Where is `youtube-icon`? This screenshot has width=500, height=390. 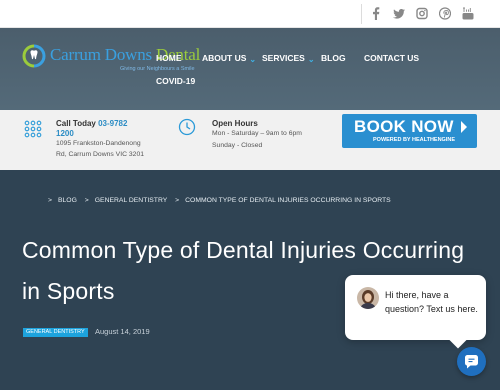 youtube-icon is located at coordinates (468, 13).